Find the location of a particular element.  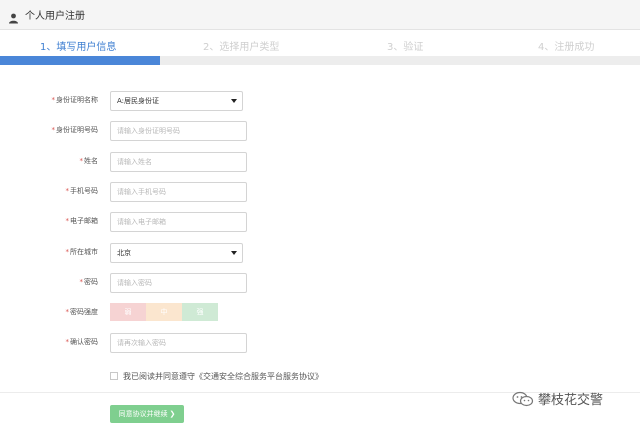

progress-fill is located at coordinates (80, 60).